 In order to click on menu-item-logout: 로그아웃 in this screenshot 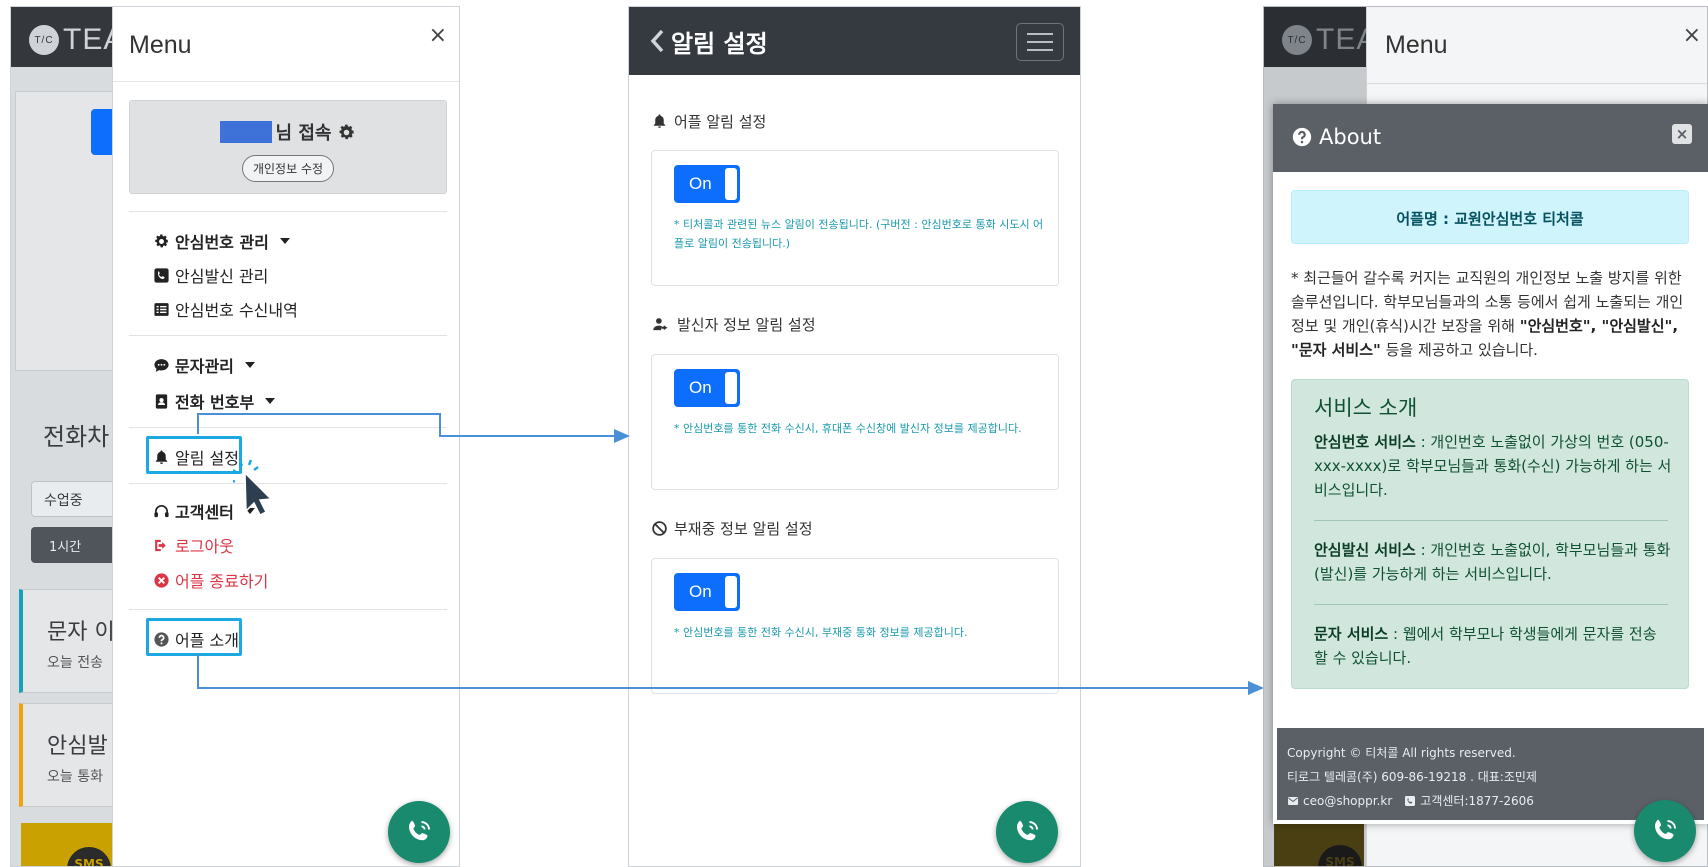, I will do `click(193, 545)`.